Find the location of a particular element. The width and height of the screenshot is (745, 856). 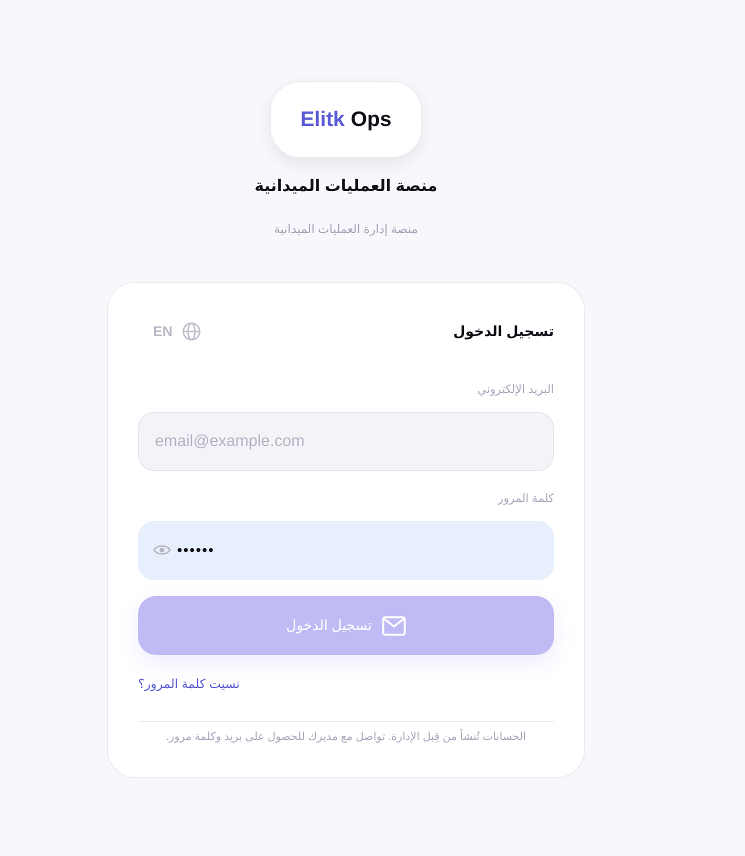

password-field: •••••• is located at coordinates (346, 550).